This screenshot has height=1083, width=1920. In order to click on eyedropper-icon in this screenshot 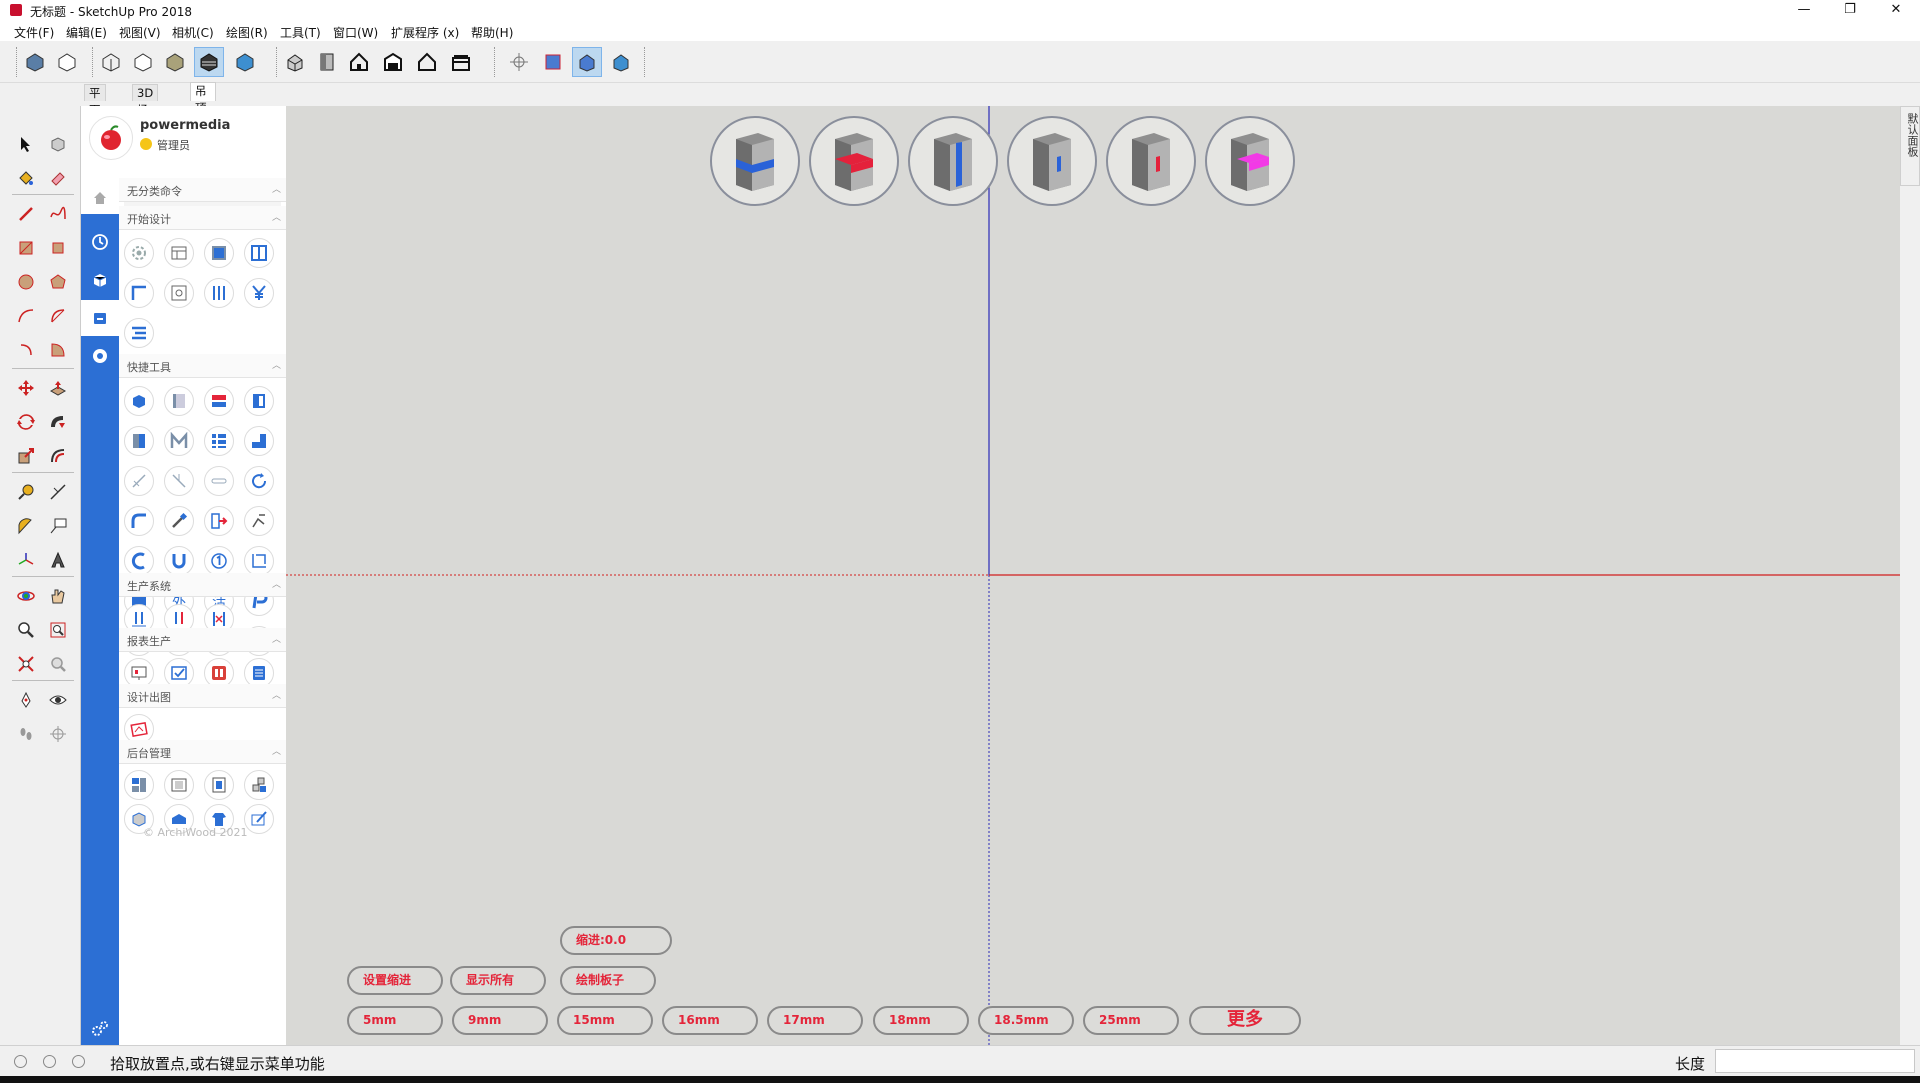, I will do `click(179, 521)`.